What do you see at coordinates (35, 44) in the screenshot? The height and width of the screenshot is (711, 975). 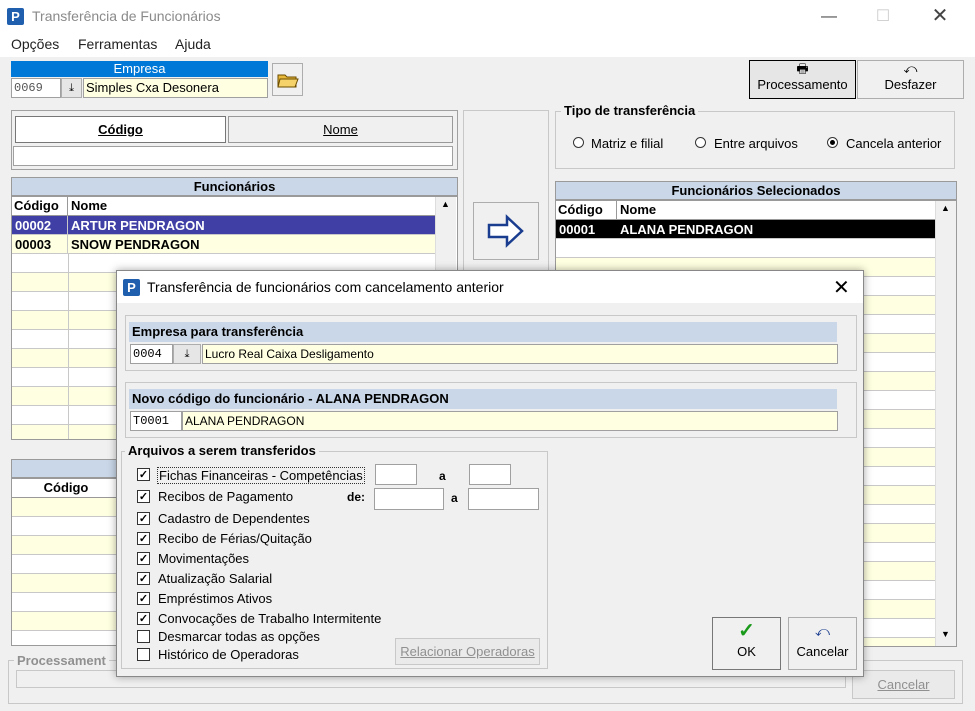 I see `menu-opcoes: Opções` at bounding box center [35, 44].